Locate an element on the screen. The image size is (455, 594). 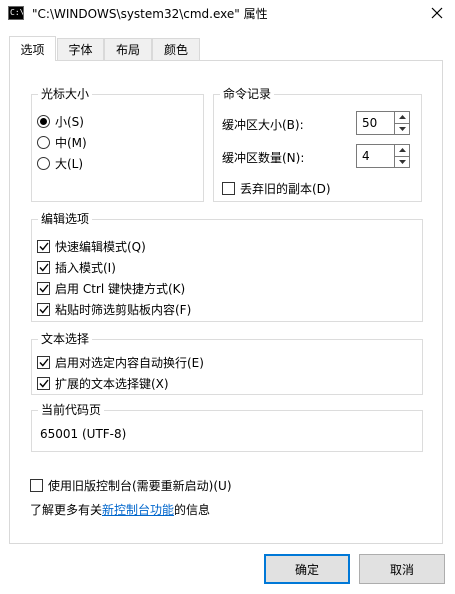
radio-label: 小(S) is located at coordinates (69, 121).